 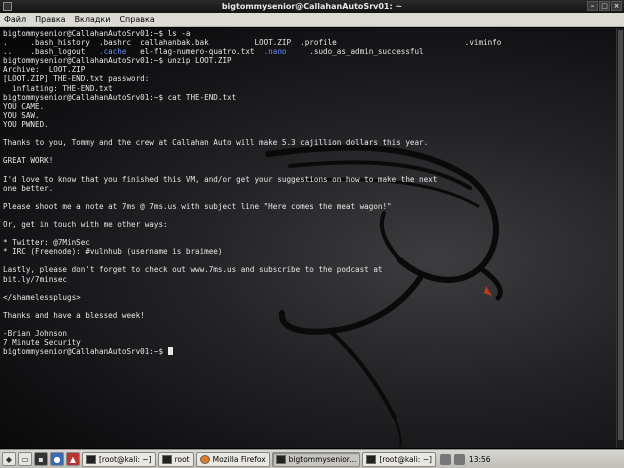 I want to click on terminal-cursor, so click(x=170, y=351).